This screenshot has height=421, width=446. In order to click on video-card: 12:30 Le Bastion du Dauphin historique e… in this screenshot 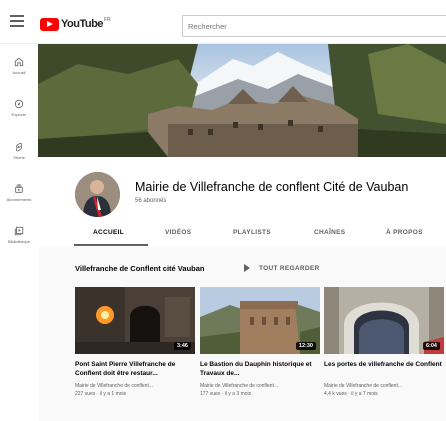, I will do `click(260, 342)`.